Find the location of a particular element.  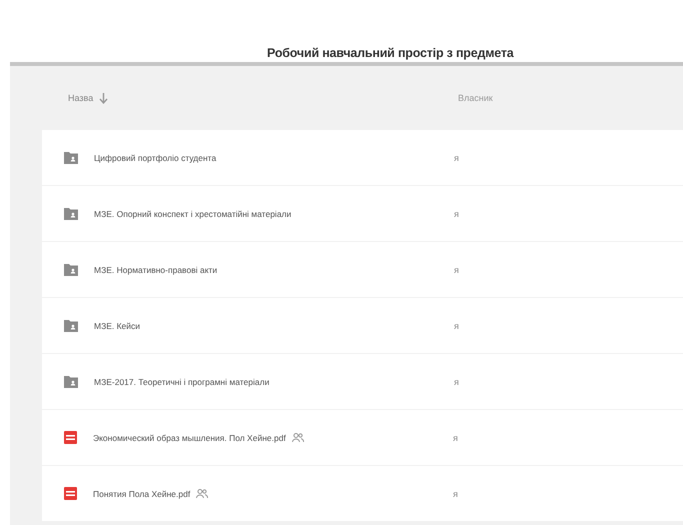

file-name: Экономический образ мышления. Пол Хейне.pdf is located at coordinates (189, 437).